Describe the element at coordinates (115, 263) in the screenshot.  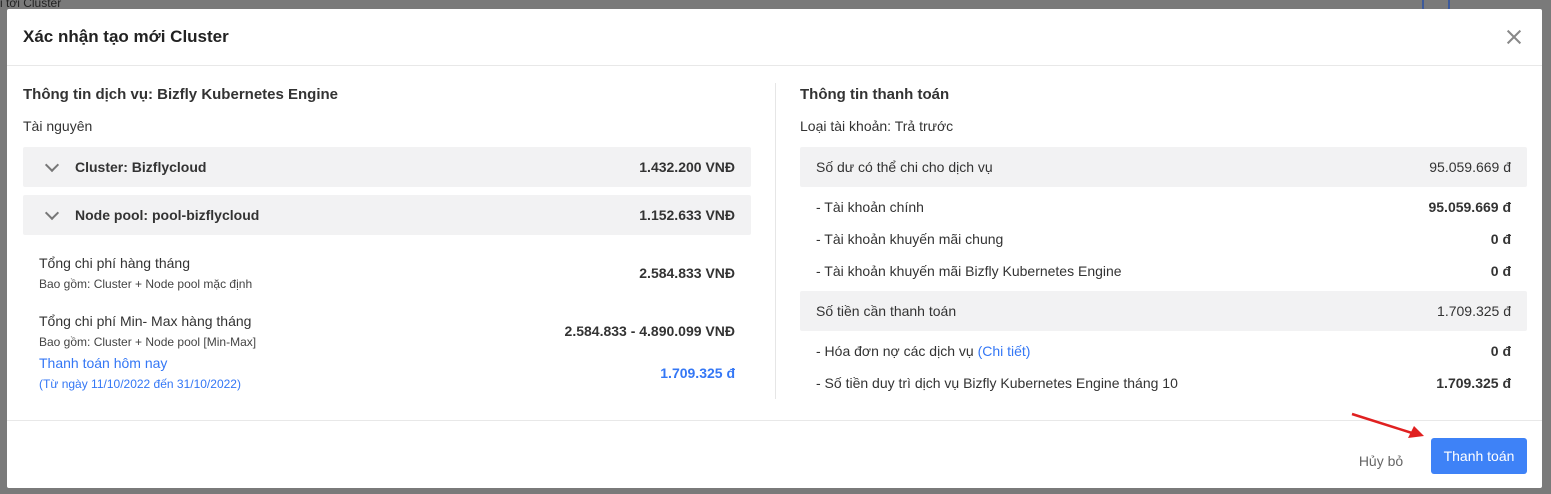
I see `monthly-total-label: Tổng chi phí hàng tháng` at that location.